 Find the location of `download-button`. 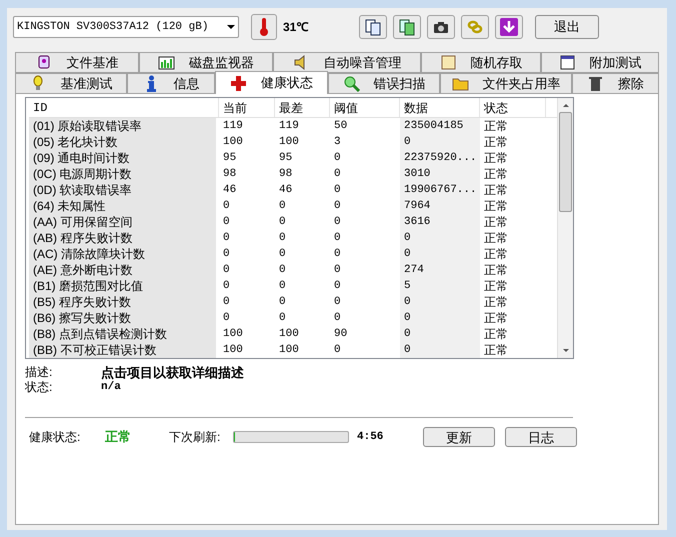

download-button is located at coordinates (509, 27).